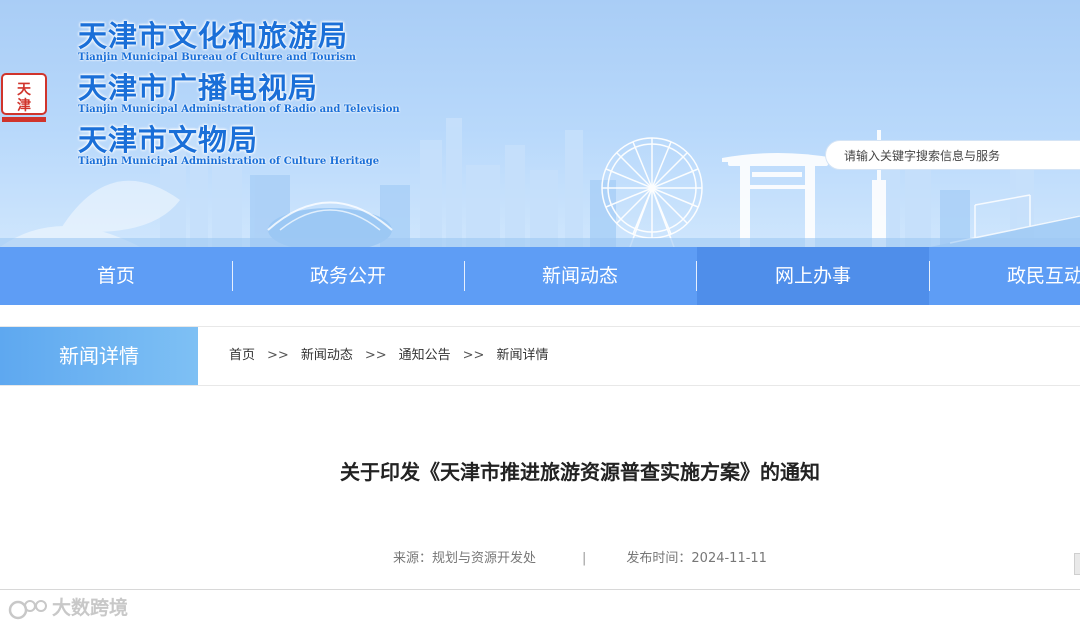 Image resolution: width=1080 pixels, height=628 pixels. I want to click on title-cn: 天津市文化和旅游局, so click(213, 36).